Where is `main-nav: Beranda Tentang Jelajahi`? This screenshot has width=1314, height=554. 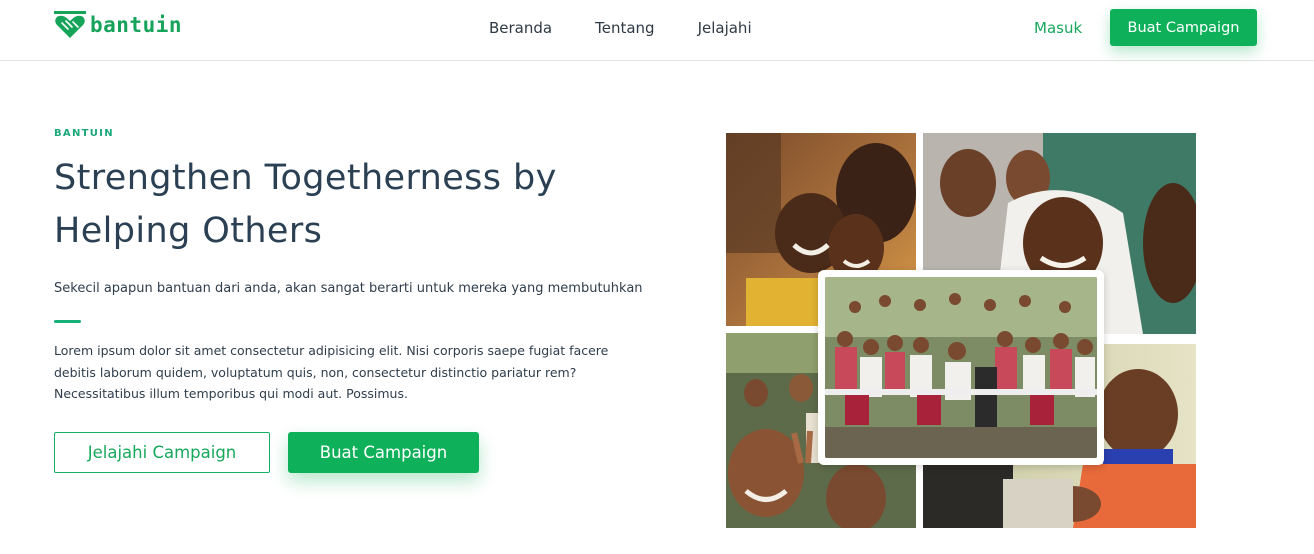 main-nav: Beranda Tentang Jelajahi is located at coordinates (642, 28).